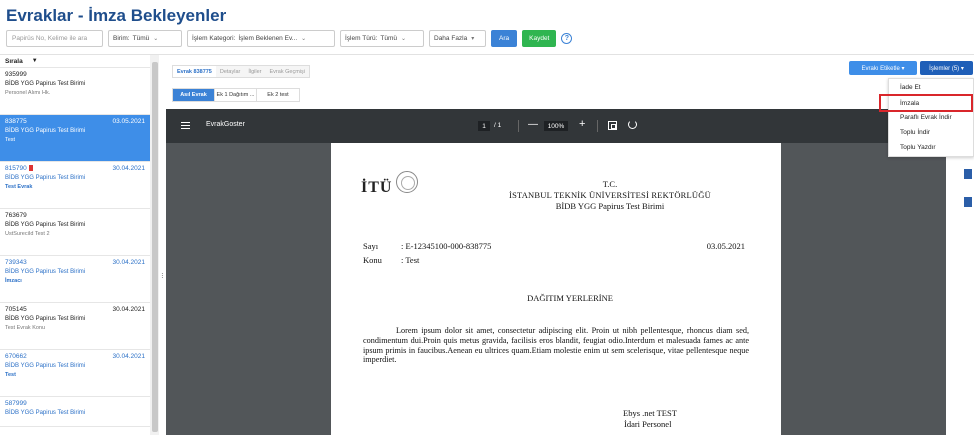 This screenshot has height=435, width=974. Describe the element at coordinates (145, 38) in the screenshot. I see `birim-select: Birim: Tümü ⌄` at that location.